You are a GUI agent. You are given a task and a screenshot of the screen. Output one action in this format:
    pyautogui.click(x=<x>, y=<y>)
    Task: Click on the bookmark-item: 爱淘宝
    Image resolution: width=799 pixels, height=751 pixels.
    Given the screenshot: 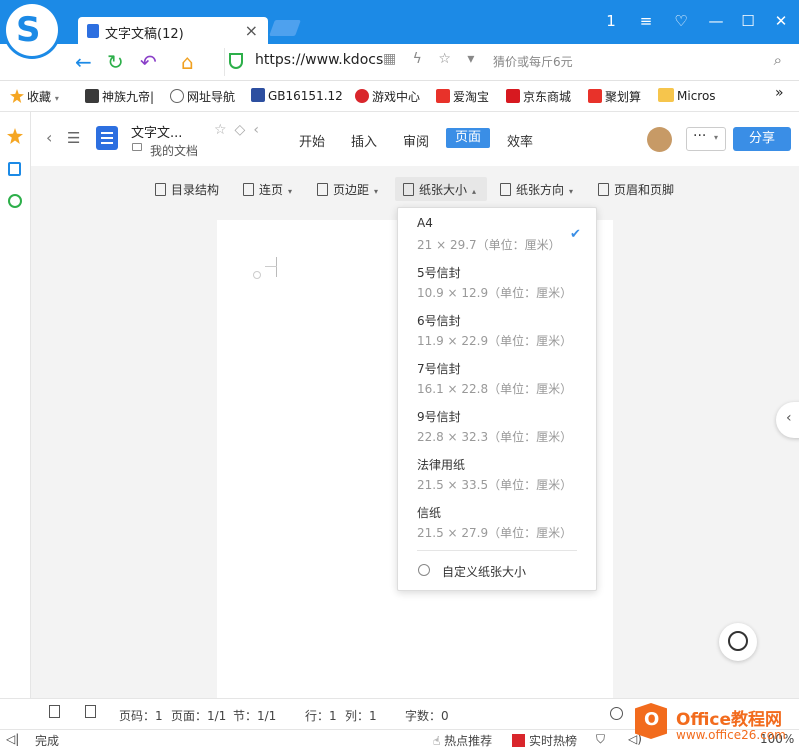 What is the action you would take?
    pyautogui.click(x=462, y=96)
    